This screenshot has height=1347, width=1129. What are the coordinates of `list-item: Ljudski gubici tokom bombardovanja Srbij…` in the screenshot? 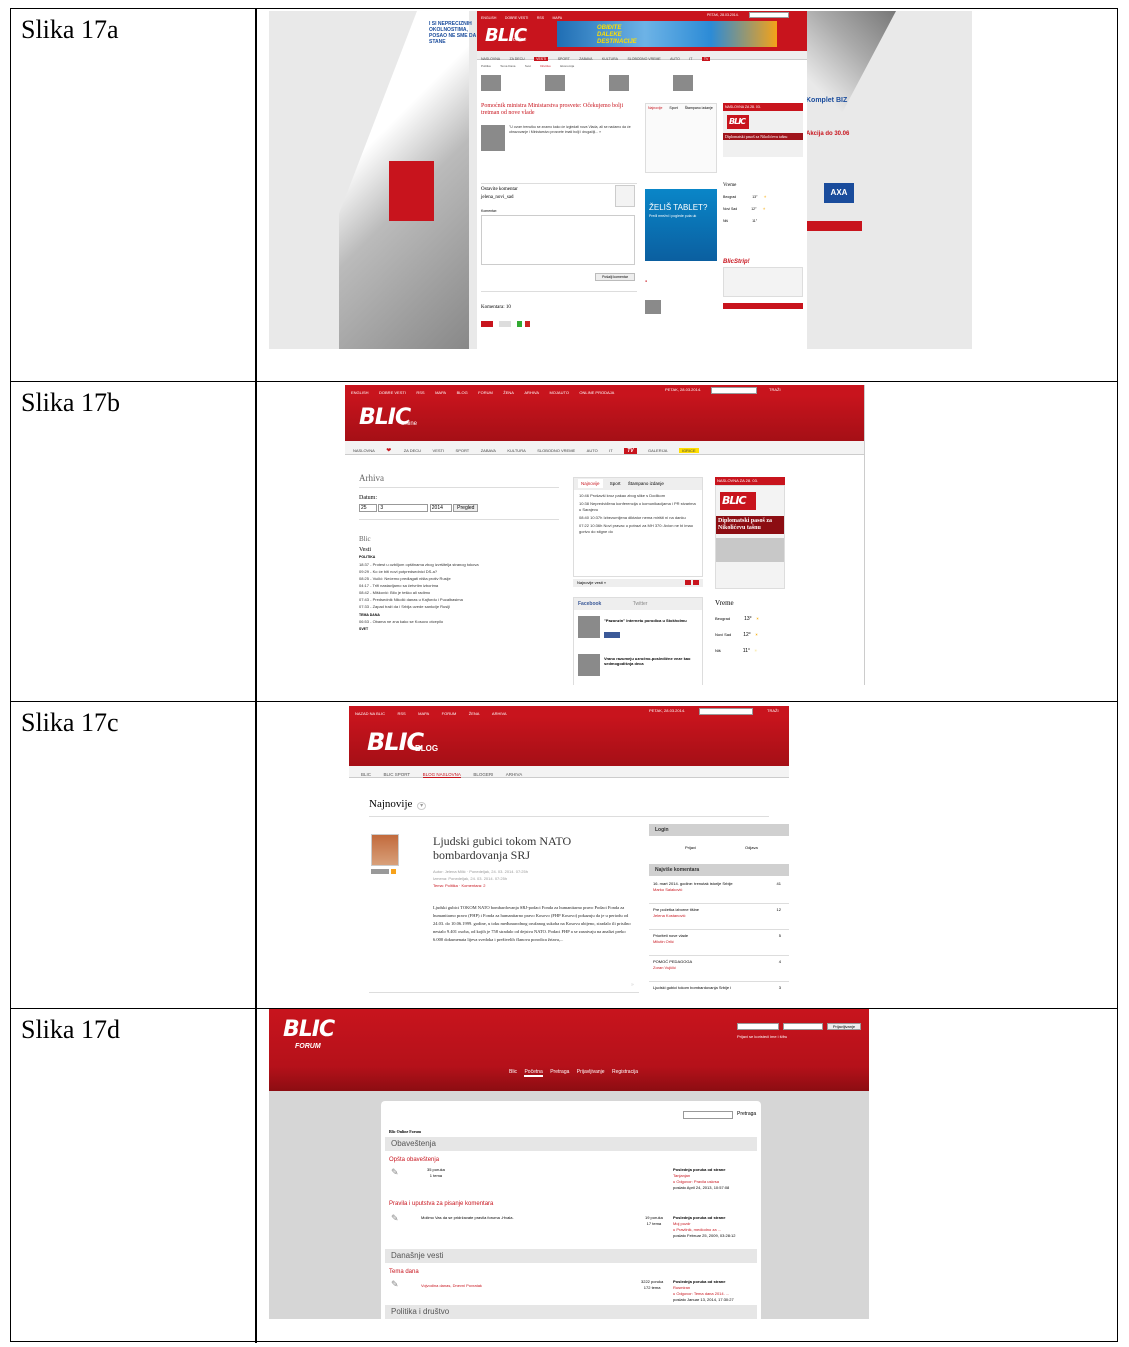 It's located at (719, 989).